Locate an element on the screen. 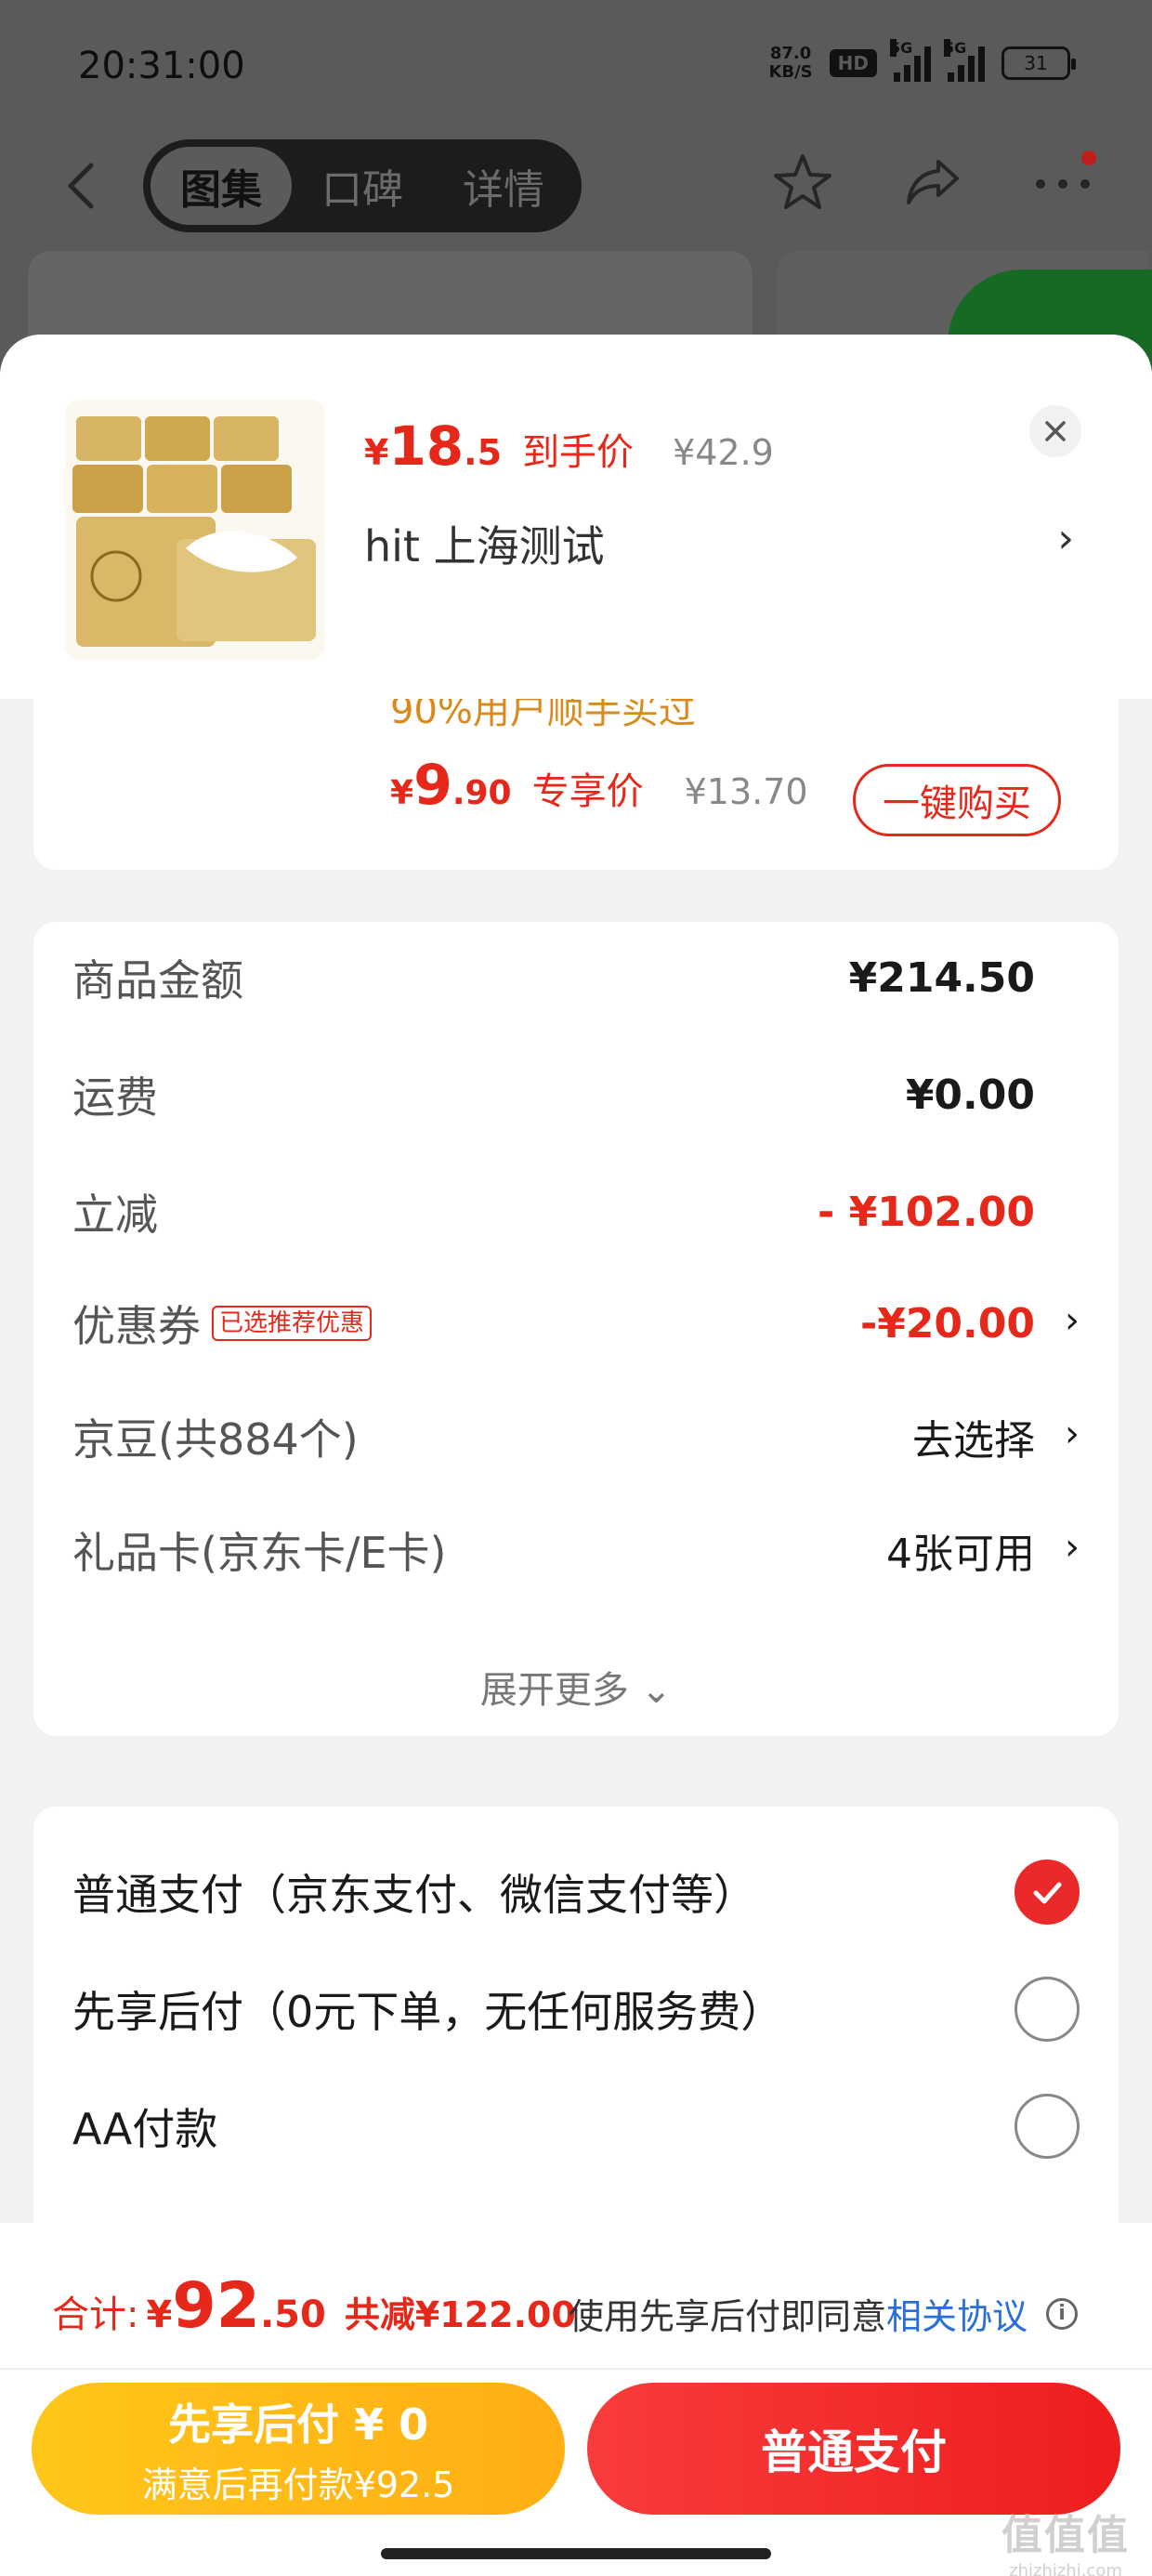 The image size is (1152, 2576). agreement-line: 使用先享后付即同意 相关协议 i is located at coordinates (824, 2313).